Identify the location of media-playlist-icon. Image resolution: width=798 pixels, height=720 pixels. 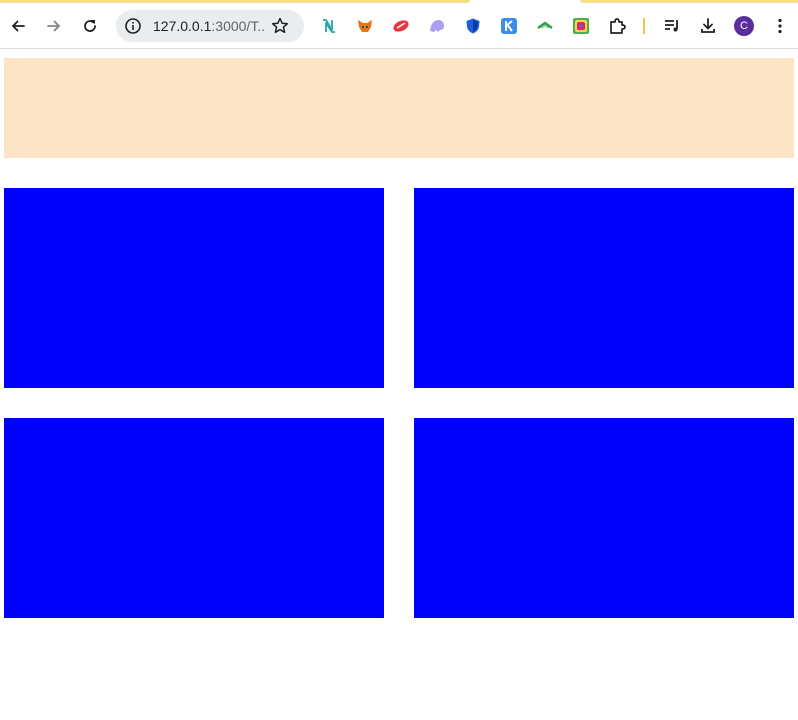
(672, 26).